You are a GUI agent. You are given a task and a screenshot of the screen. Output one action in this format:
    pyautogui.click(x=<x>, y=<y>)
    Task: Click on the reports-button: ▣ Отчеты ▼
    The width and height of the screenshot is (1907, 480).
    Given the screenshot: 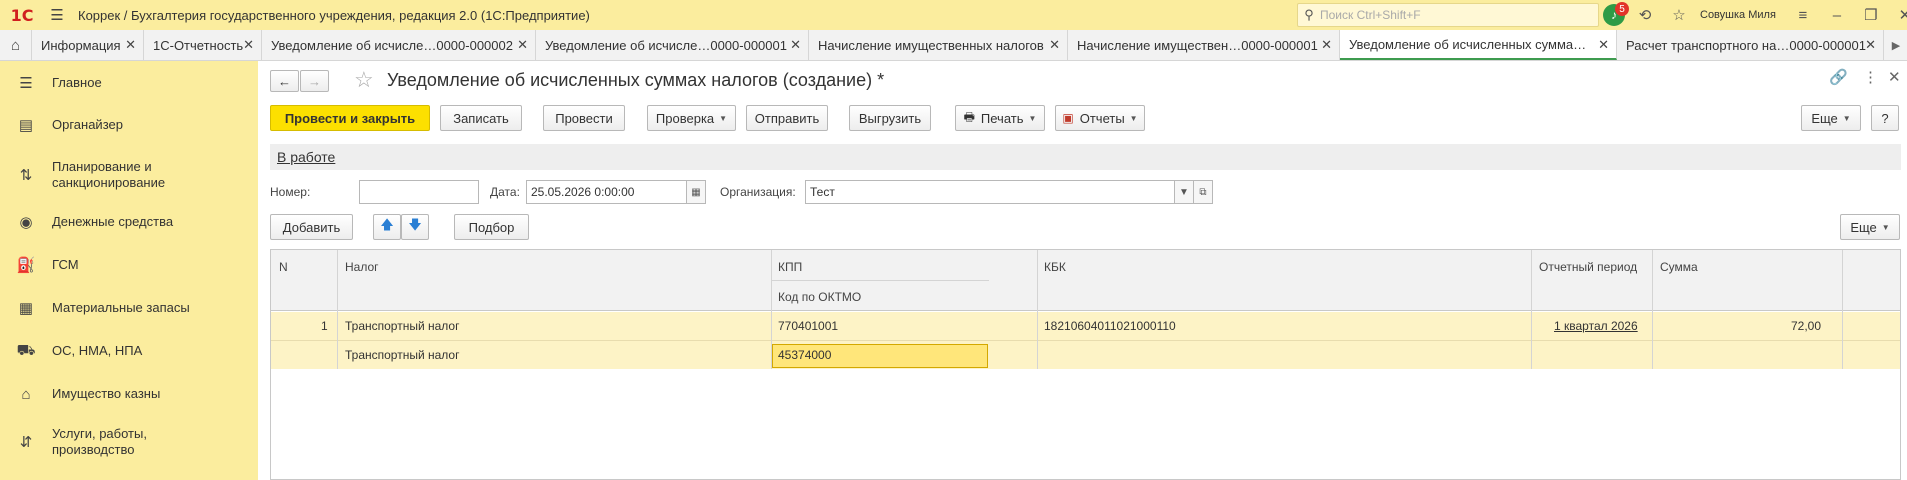 What is the action you would take?
    pyautogui.click(x=1100, y=118)
    